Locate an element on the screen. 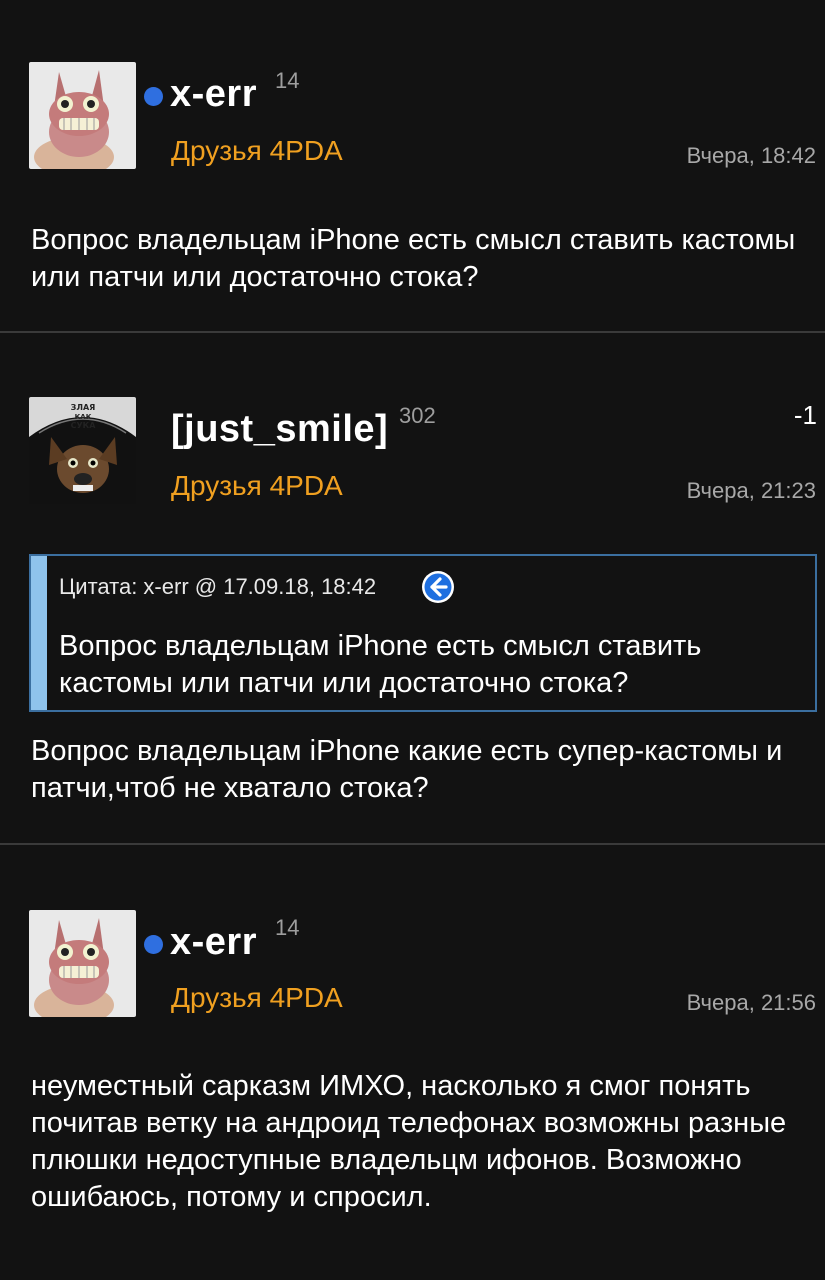 The width and height of the screenshot is (825, 1280). author-name: [just_smile] is located at coordinates (279, 429).